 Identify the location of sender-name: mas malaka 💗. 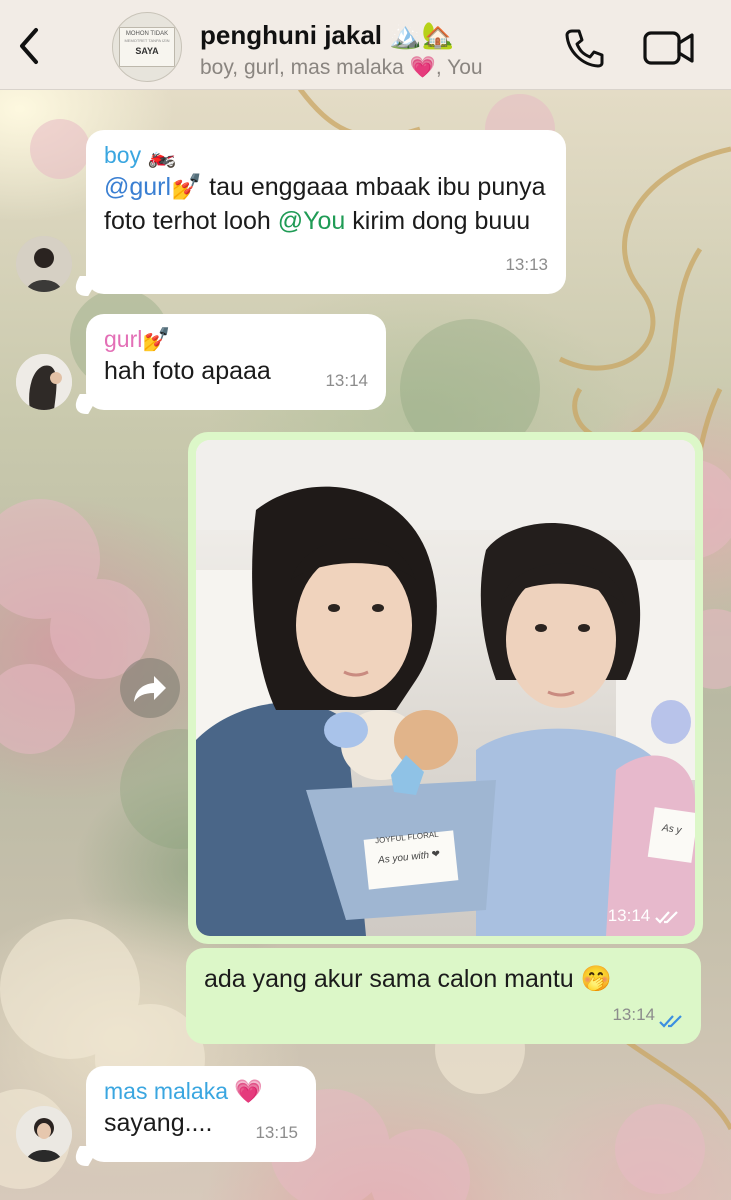
(184, 1091).